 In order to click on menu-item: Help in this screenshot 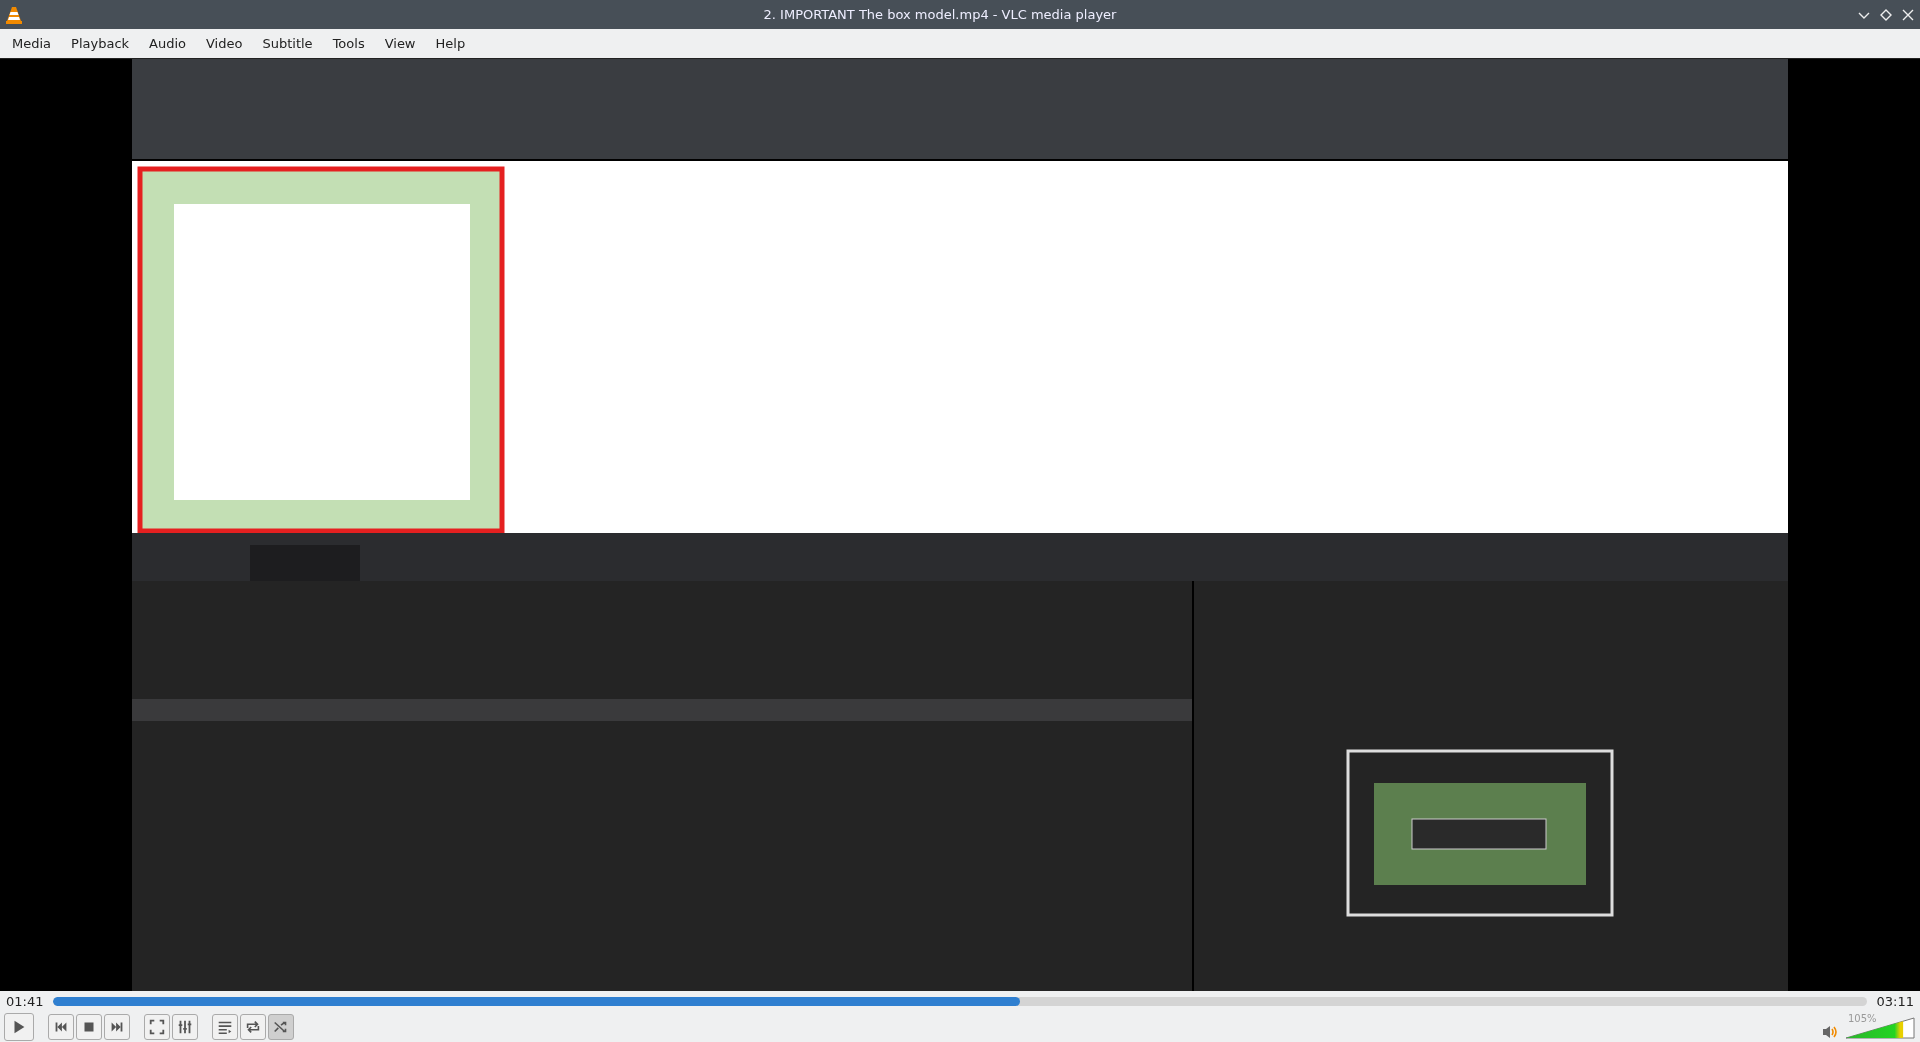, I will do `click(450, 43)`.